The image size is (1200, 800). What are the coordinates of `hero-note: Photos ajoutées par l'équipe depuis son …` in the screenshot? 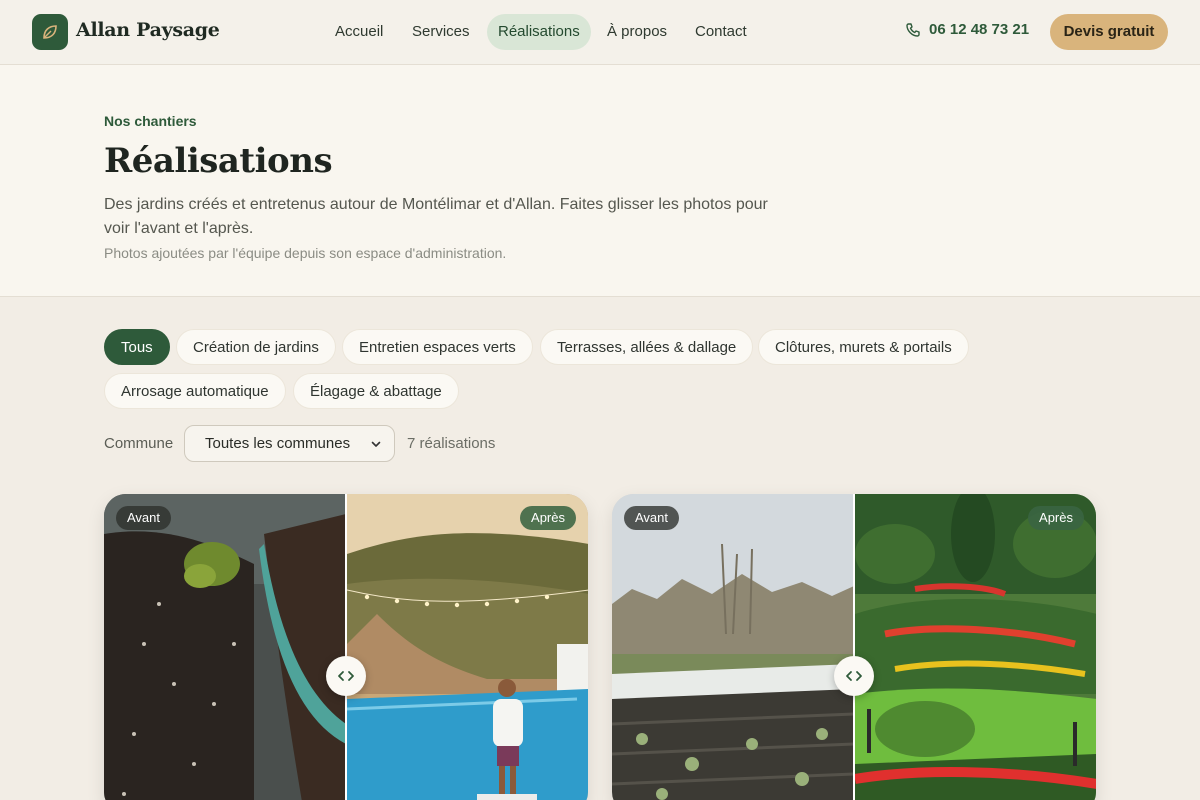 It's located at (305, 253).